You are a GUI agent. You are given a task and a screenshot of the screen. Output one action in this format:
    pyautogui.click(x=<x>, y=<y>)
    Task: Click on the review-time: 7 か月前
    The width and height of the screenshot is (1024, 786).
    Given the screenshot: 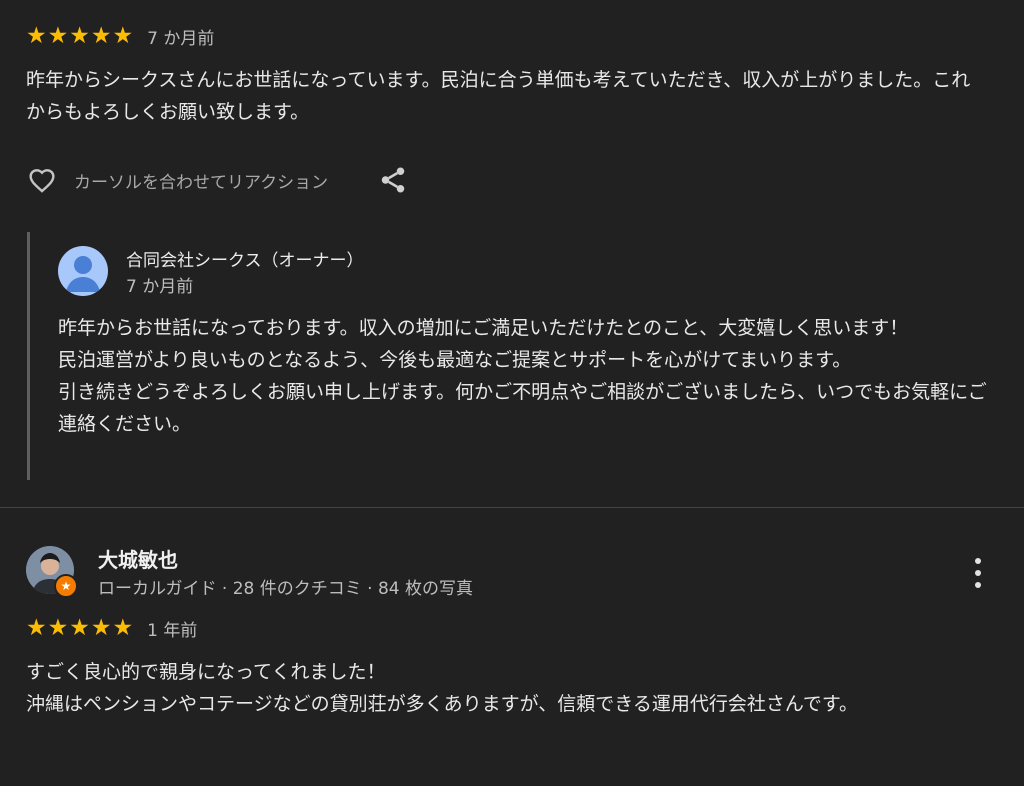 What is the action you would take?
    pyautogui.click(x=181, y=39)
    